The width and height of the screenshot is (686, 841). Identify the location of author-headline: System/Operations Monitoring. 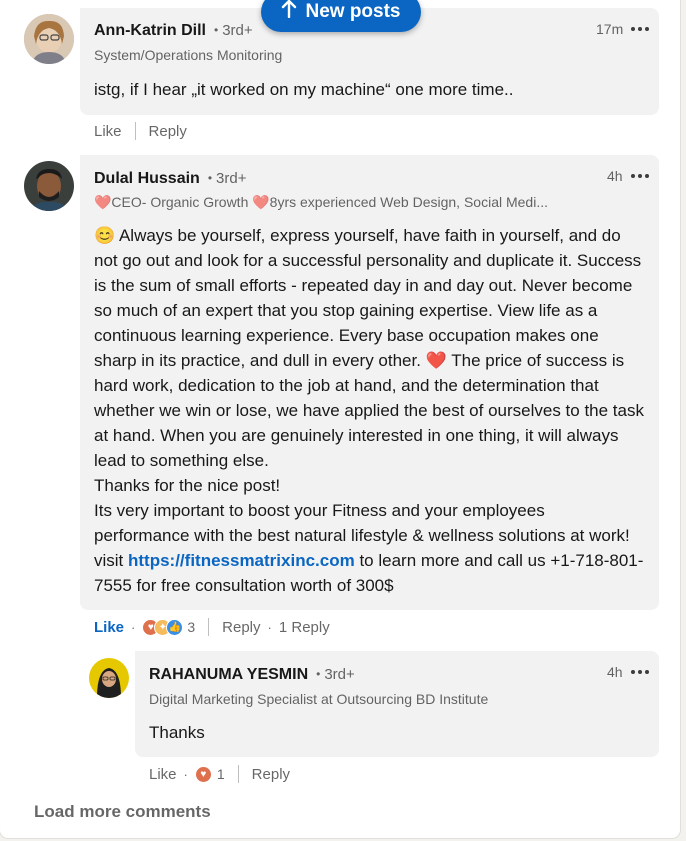
(188, 55).